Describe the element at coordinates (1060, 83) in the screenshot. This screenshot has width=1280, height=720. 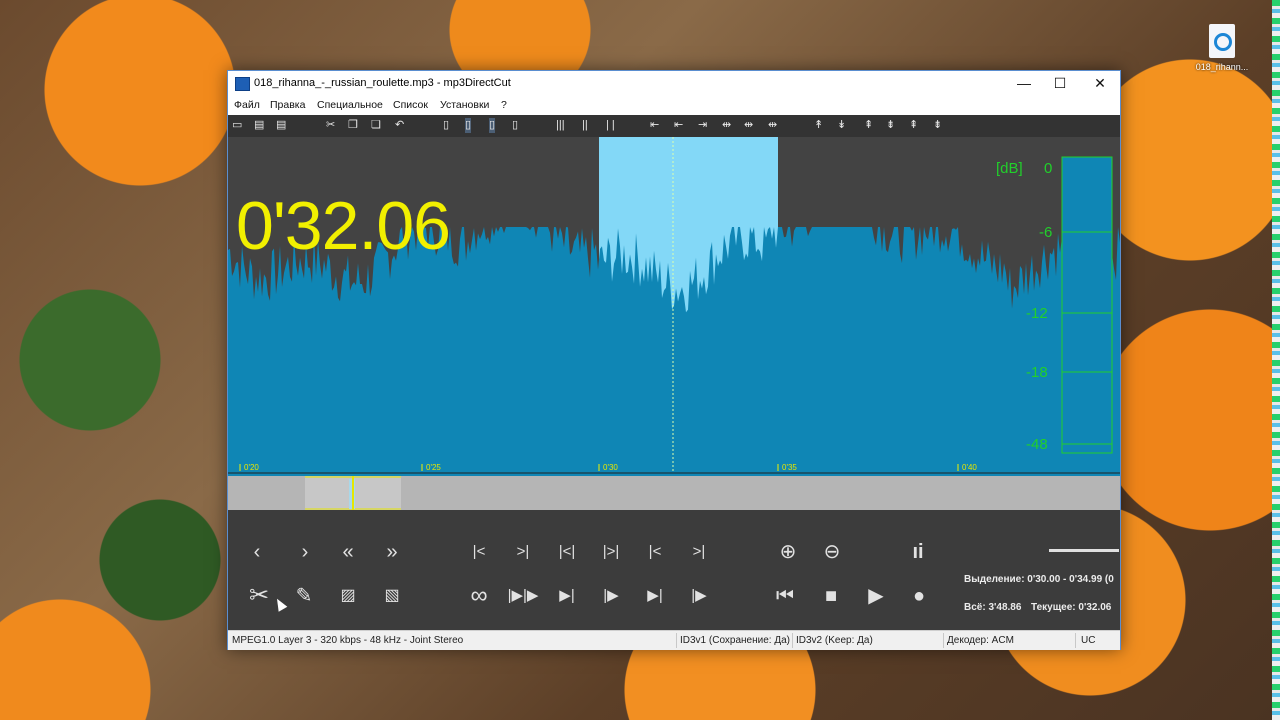
I see `maximize-button: ☐` at that location.